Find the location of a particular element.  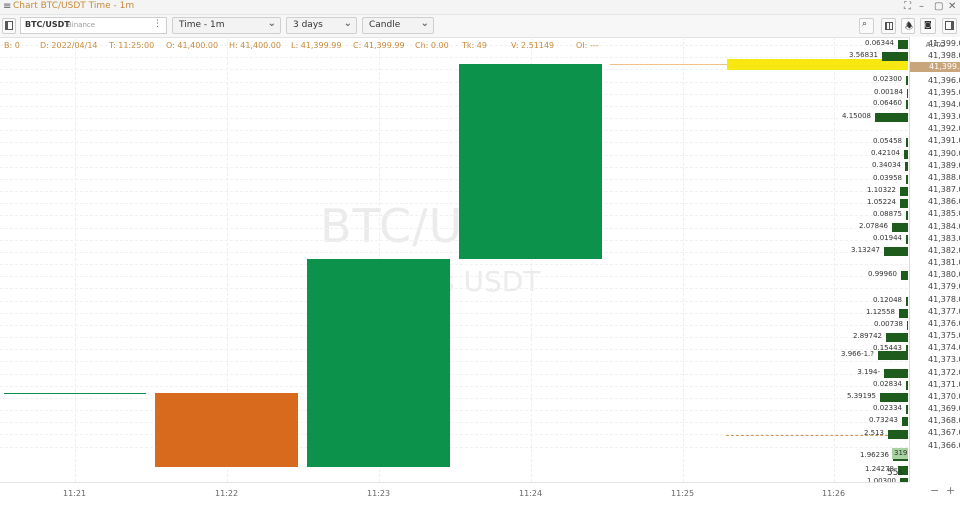

price-tick-label: 41,395.00 is located at coordinates (944, 92).